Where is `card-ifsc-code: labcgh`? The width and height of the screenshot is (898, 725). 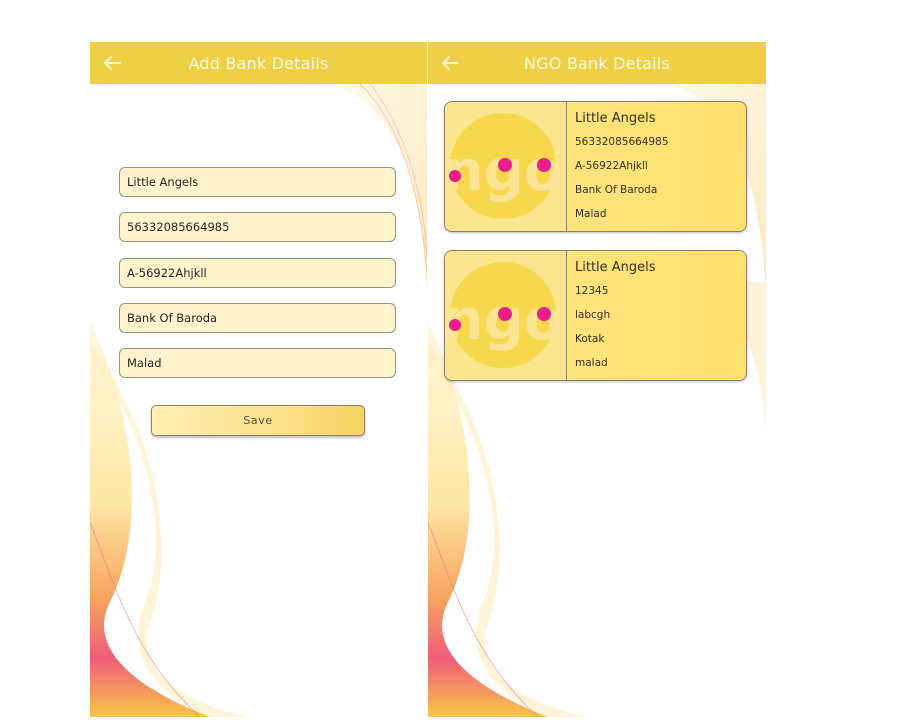
card-ifsc-code: labcgh is located at coordinates (593, 315).